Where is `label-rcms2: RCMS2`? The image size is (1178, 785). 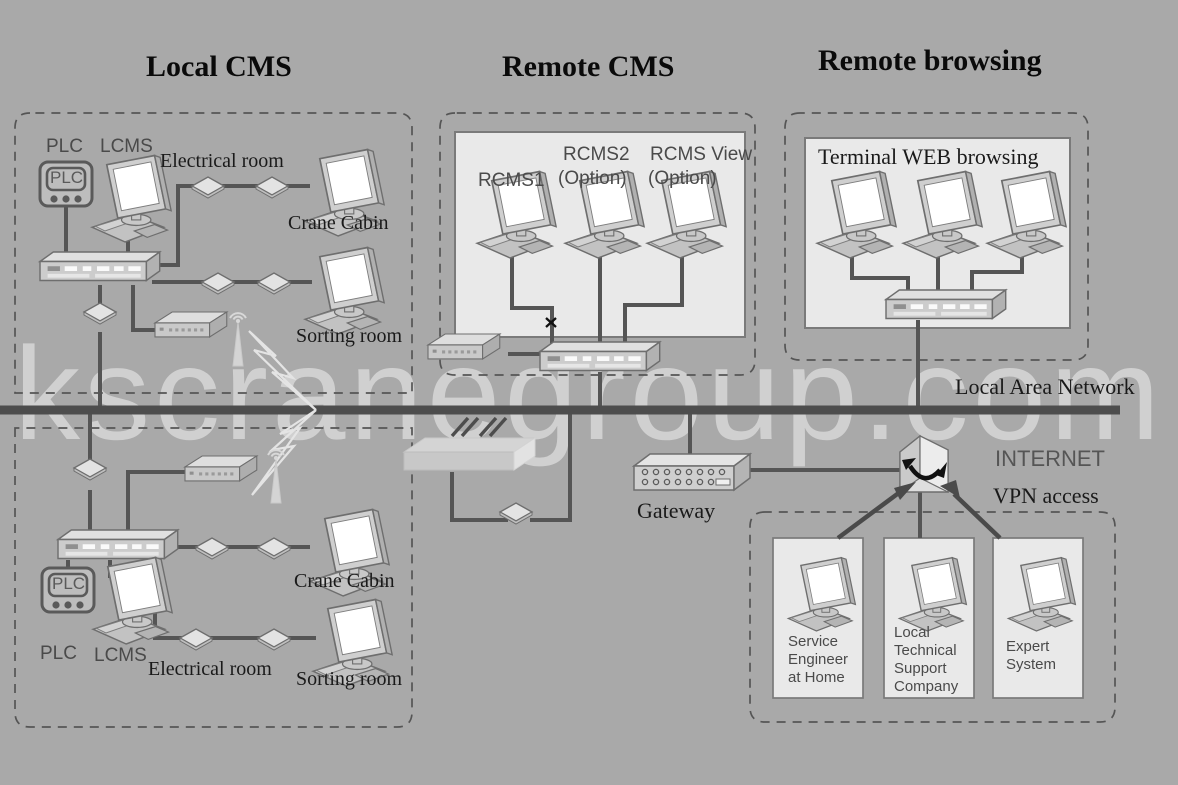
label-rcms2: RCMS2 is located at coordinates (596, 154).